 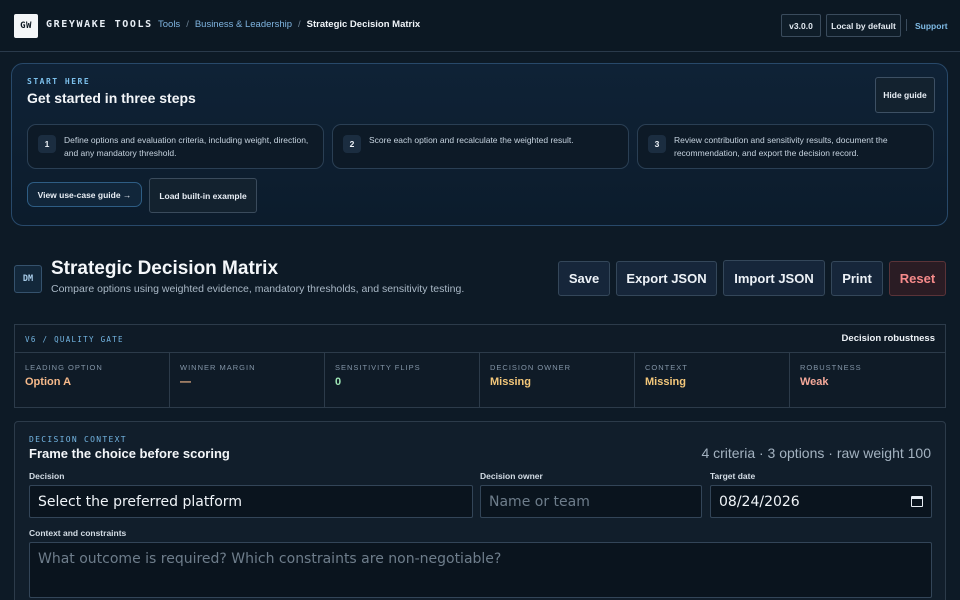 What do you see at coordinates (218, 367) in the screenshot?
I see `metric-label: WINNER MARGIN` at bounding box center [218, 367].